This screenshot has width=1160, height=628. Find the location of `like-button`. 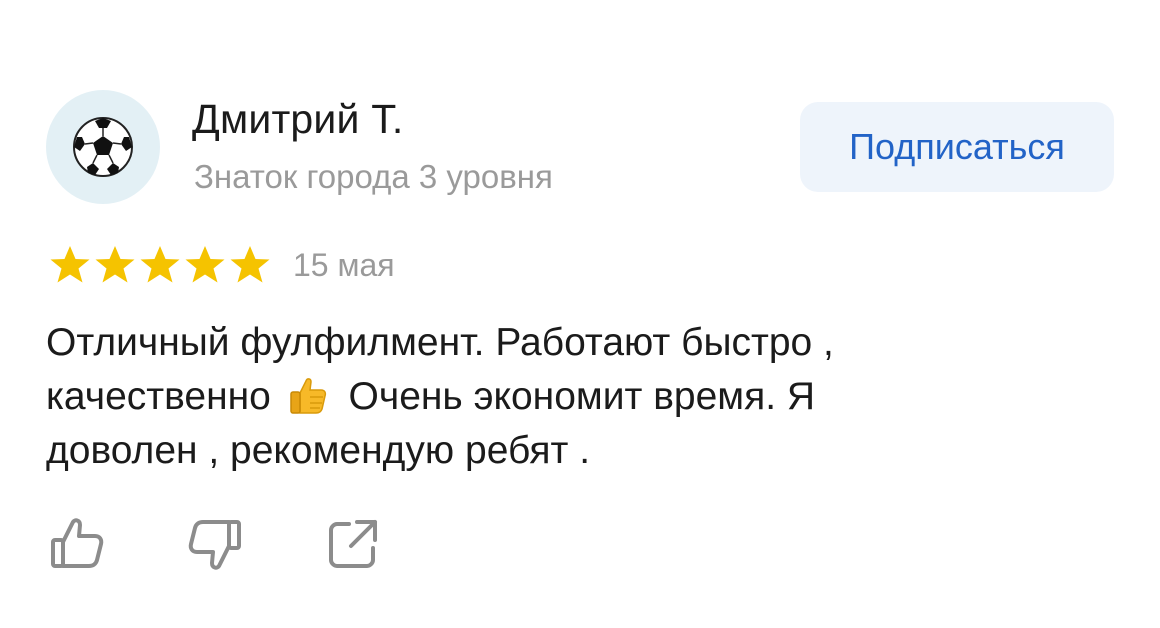

like-button is located at coordinates (77, 544).